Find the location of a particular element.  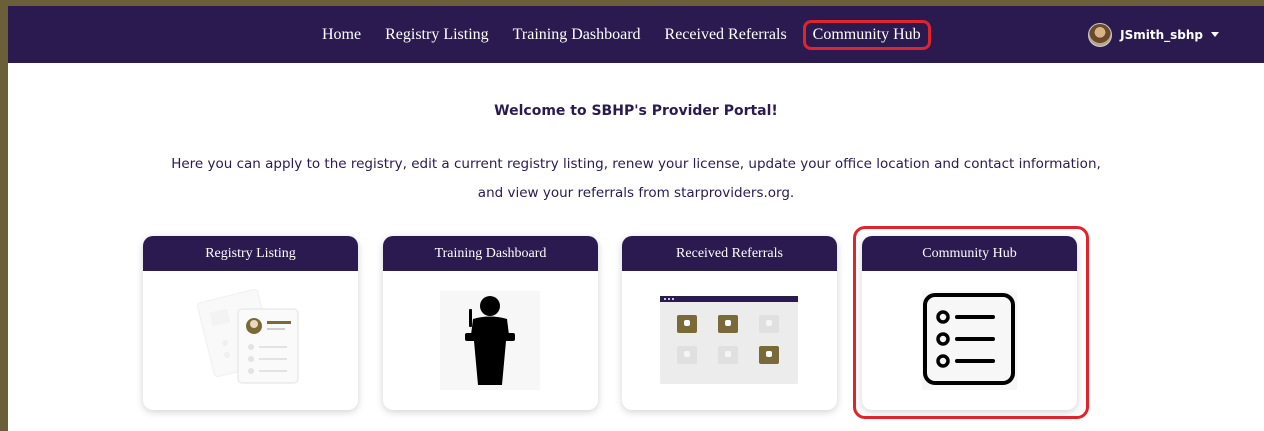

card-registry-listing: Registry Listing is located at coordinates (250, 323).